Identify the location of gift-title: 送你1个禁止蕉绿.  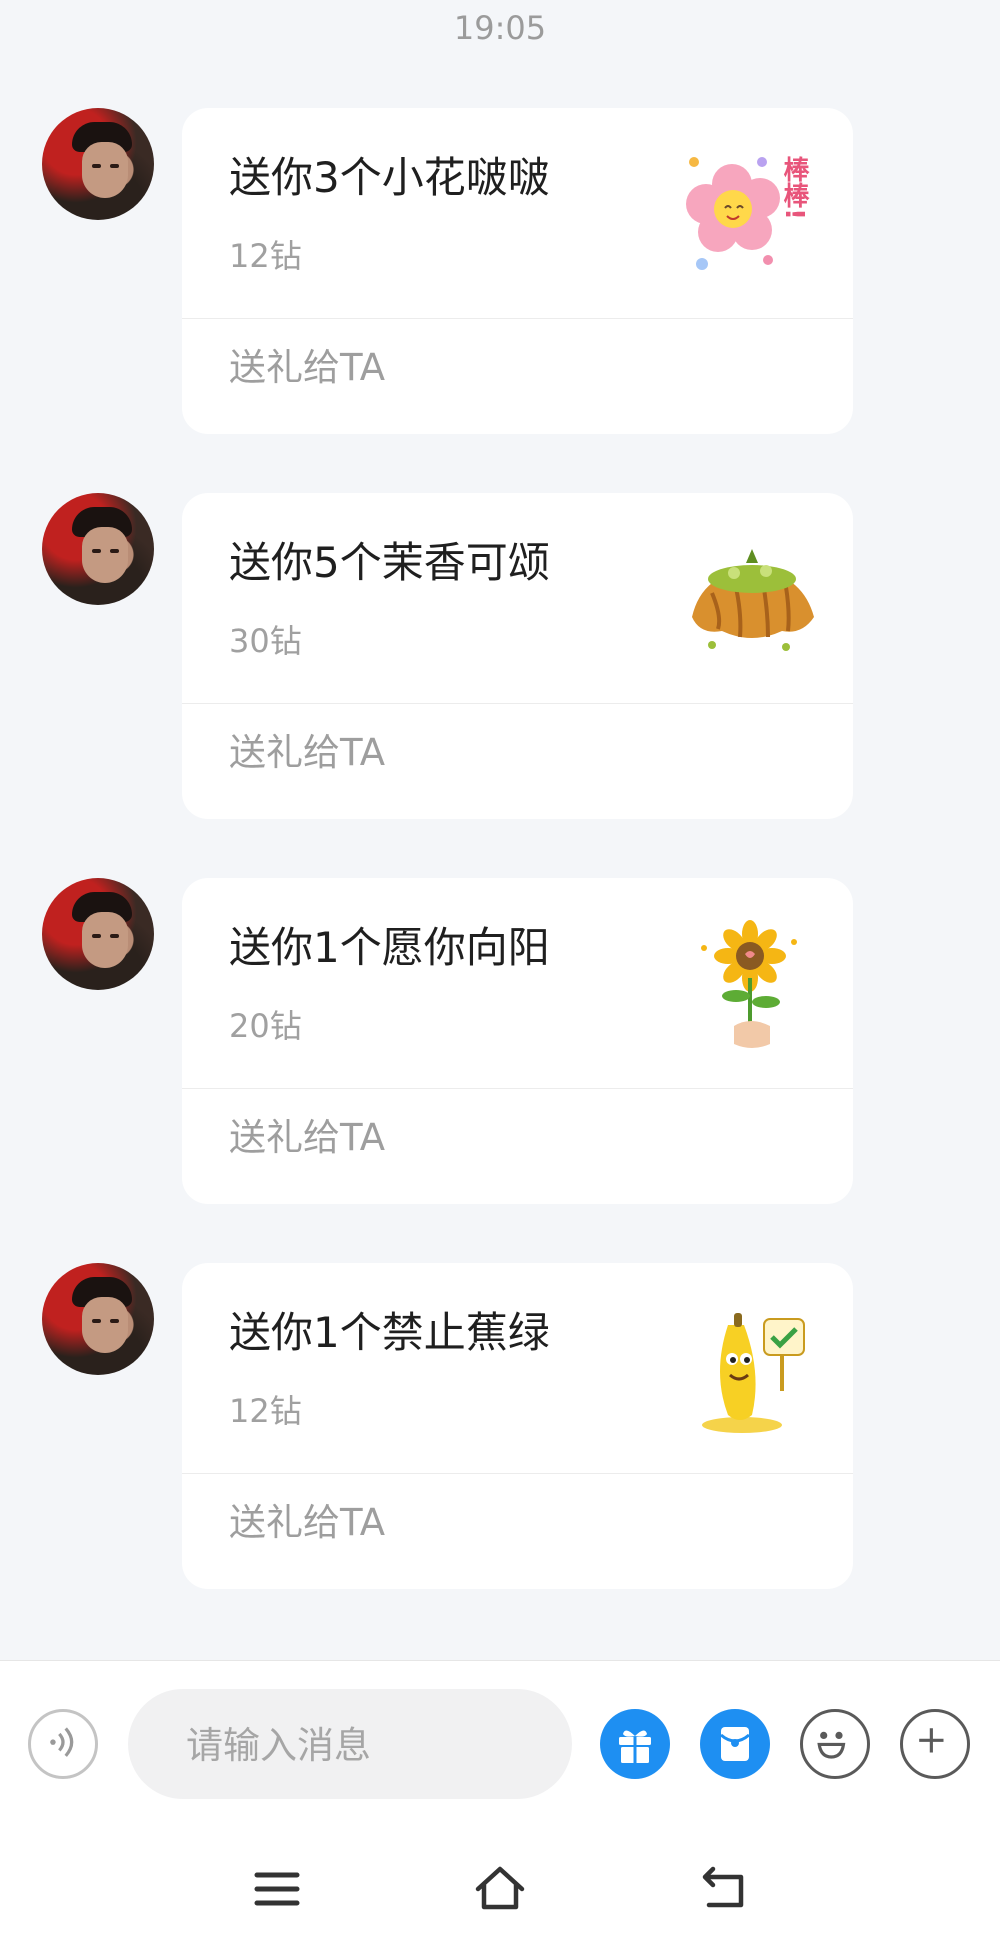
(389, 1332).